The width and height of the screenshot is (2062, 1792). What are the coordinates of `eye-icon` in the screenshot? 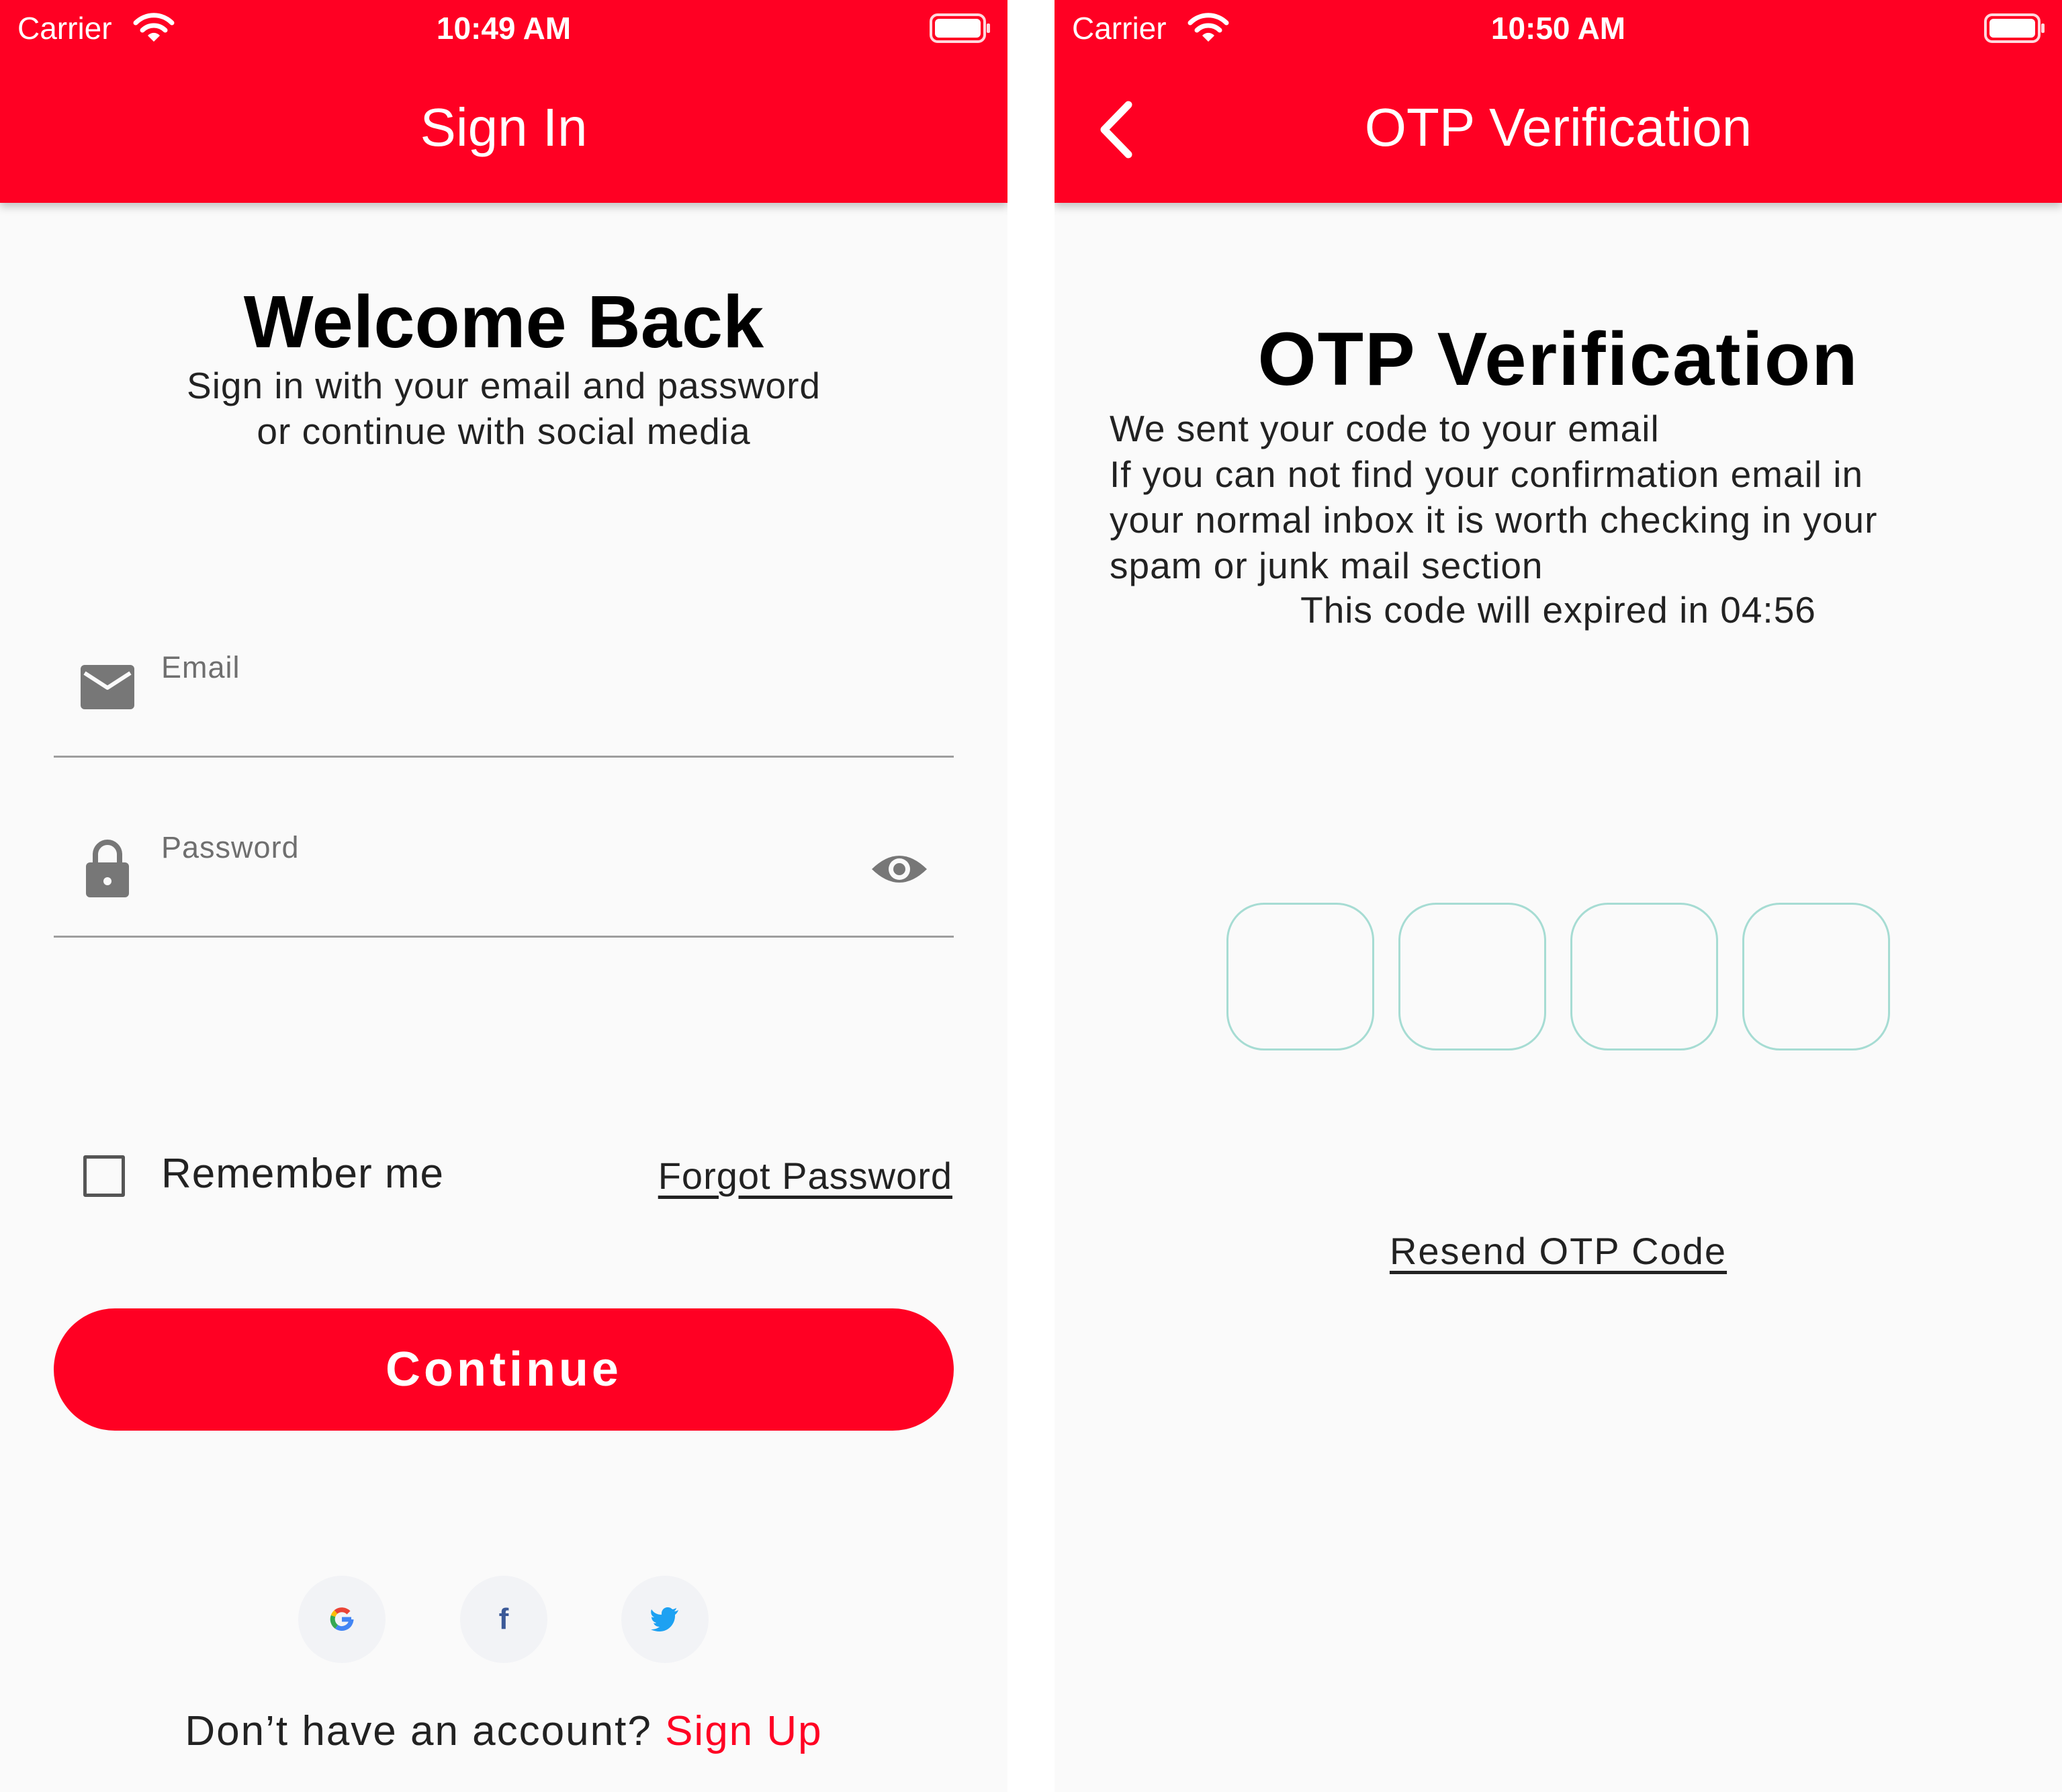 It's located at (899, 870).